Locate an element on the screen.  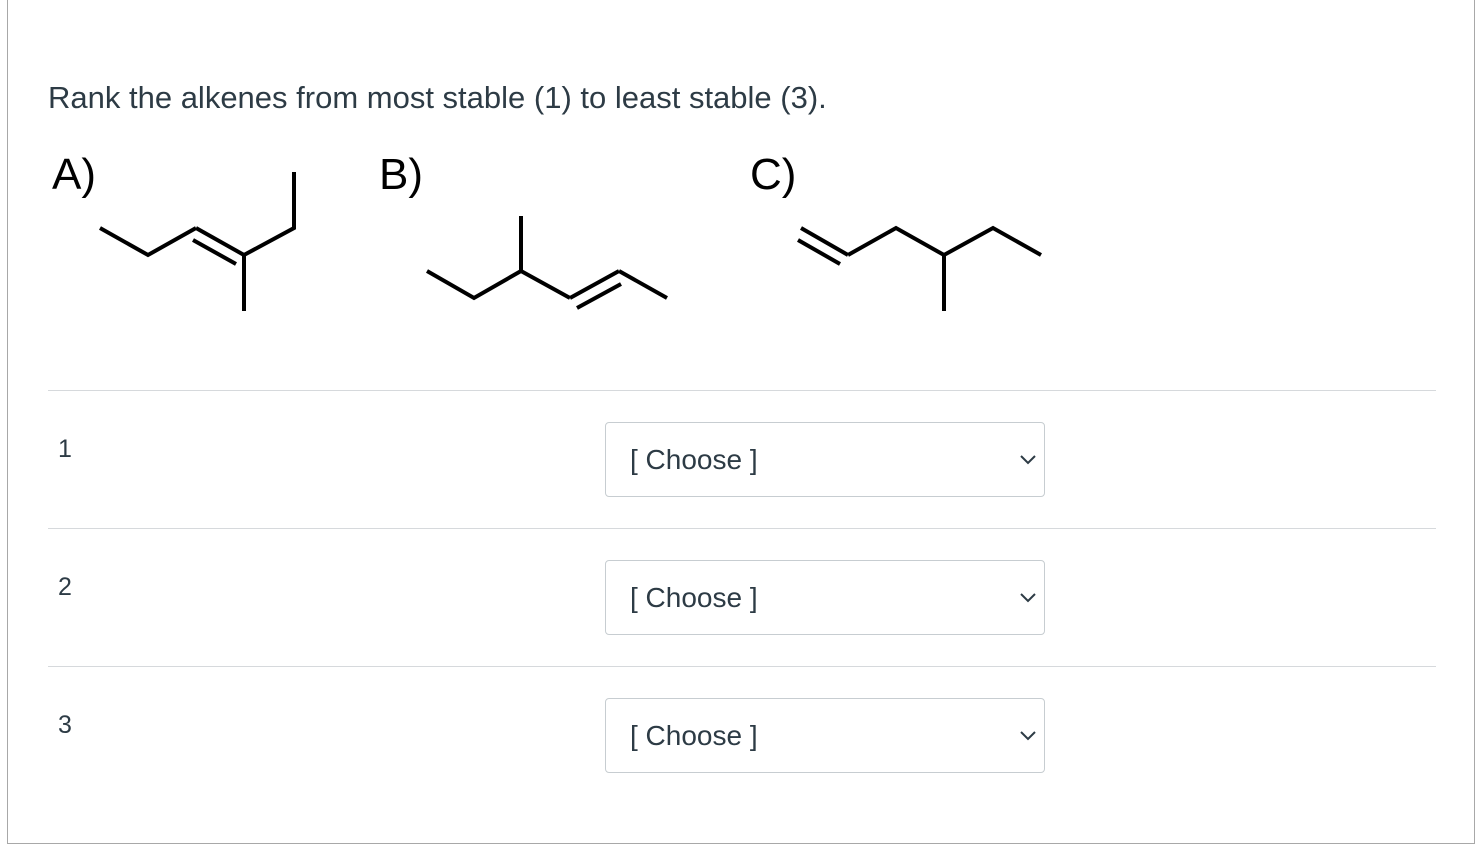
structure-label-c: C) is located at coordinates (773, 174).